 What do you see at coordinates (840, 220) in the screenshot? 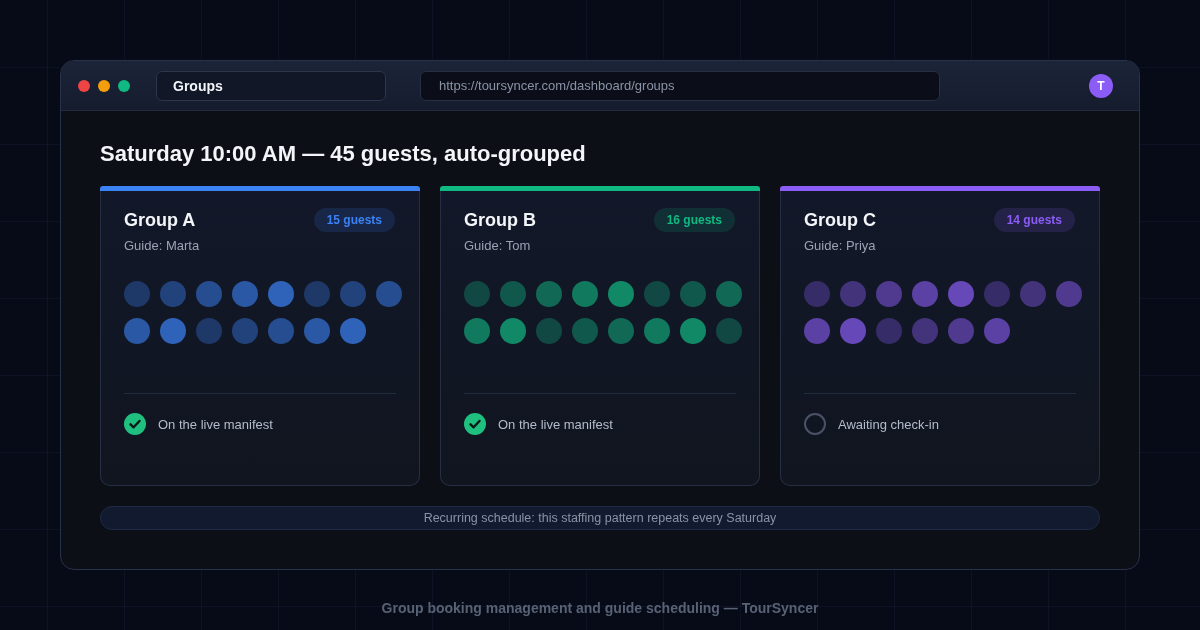
I see `group-title: Group C` at bounding box center [840, 220].